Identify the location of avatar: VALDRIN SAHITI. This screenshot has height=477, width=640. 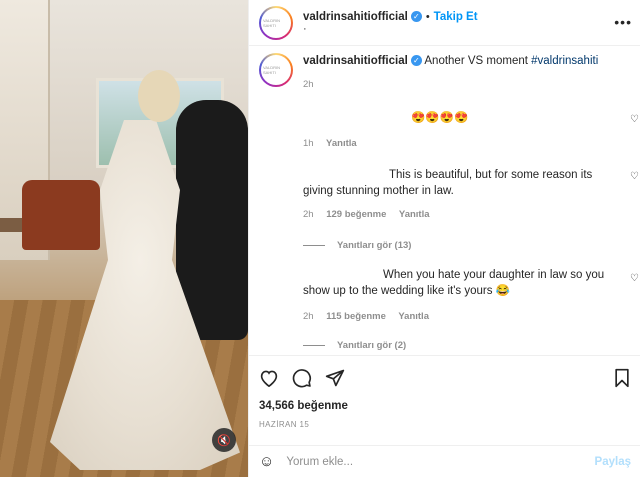
(276, 22).